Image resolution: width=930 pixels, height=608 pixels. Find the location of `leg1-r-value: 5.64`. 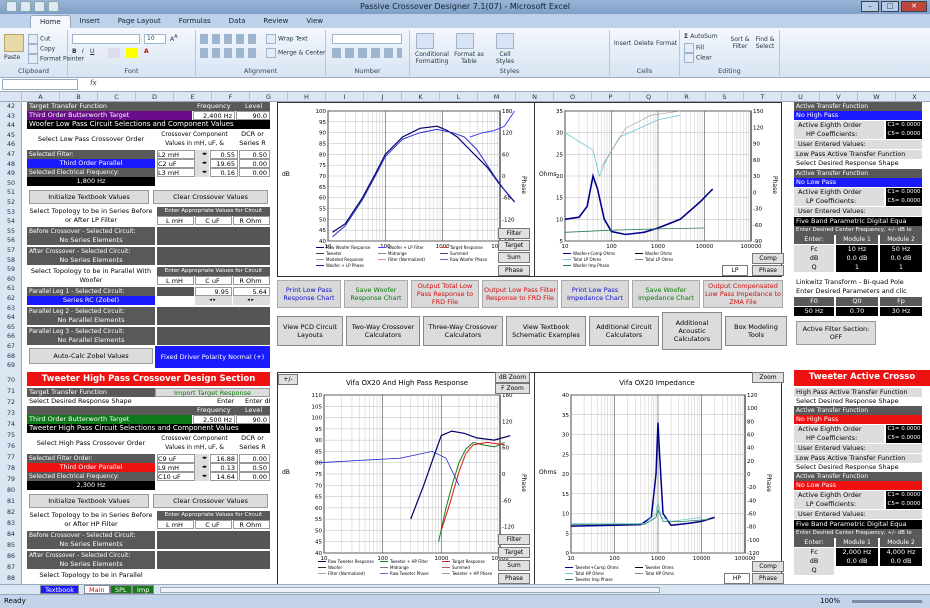

leg1-r-value: 5.64 is located at coordinates (251, 291).